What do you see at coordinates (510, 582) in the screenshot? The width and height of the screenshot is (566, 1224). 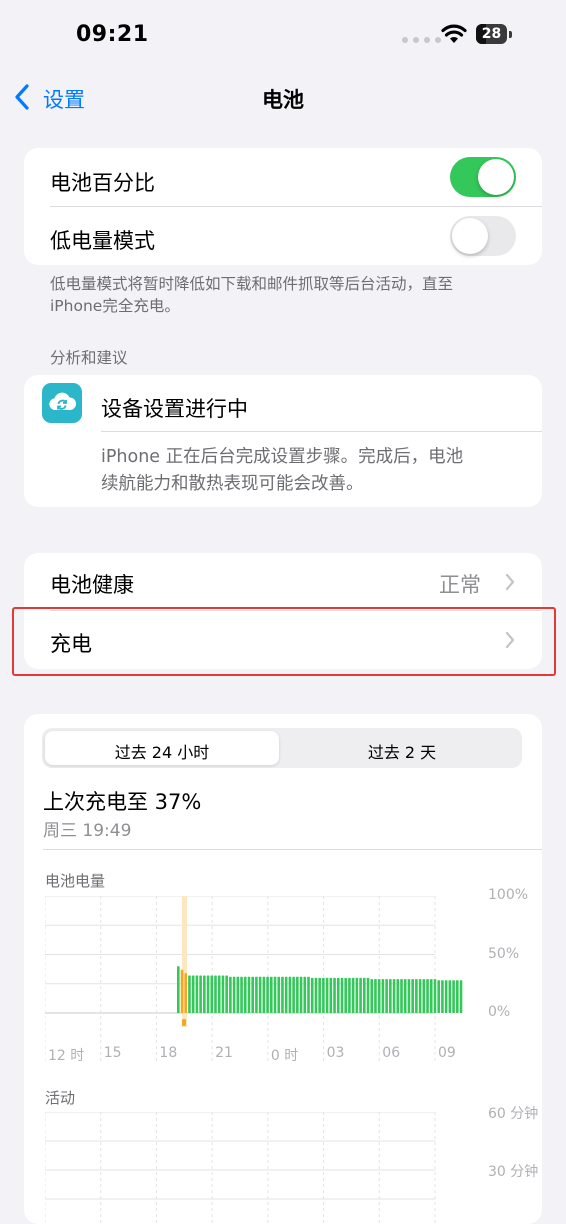 I see `chevron-right-icon` at bounding box center [510, 582].